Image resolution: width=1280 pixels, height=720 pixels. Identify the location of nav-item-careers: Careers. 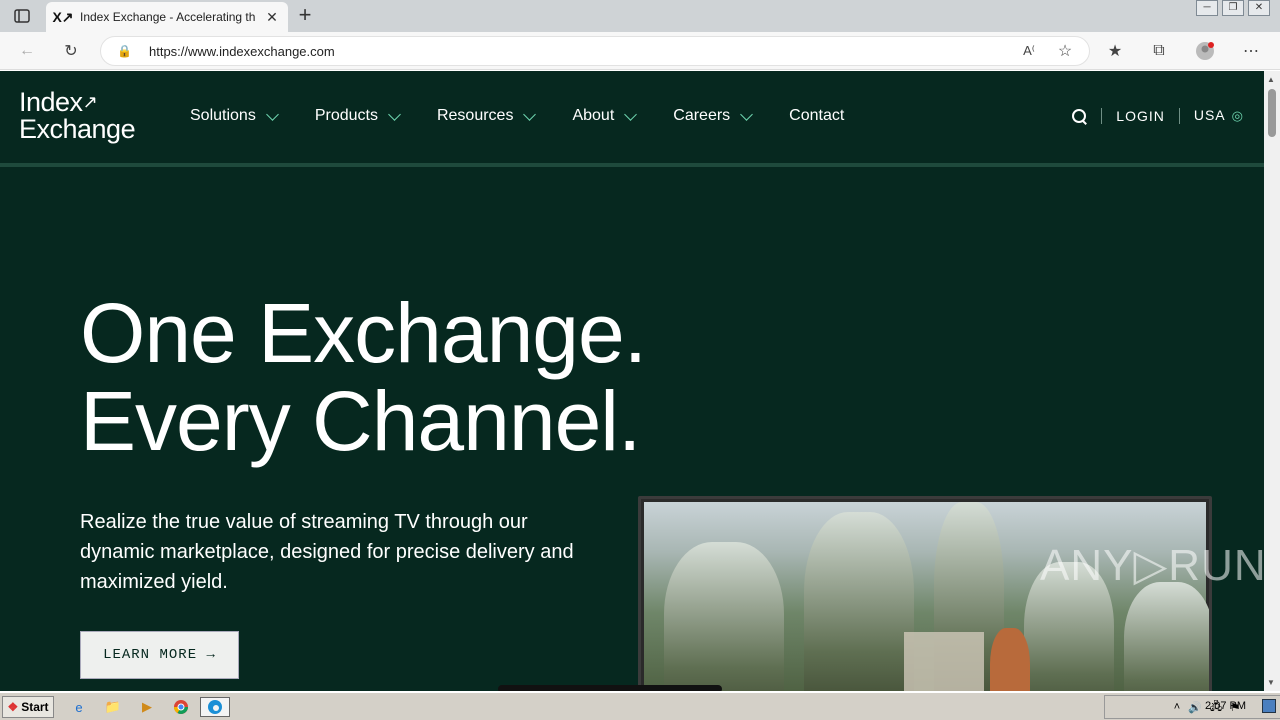
(713, 116).